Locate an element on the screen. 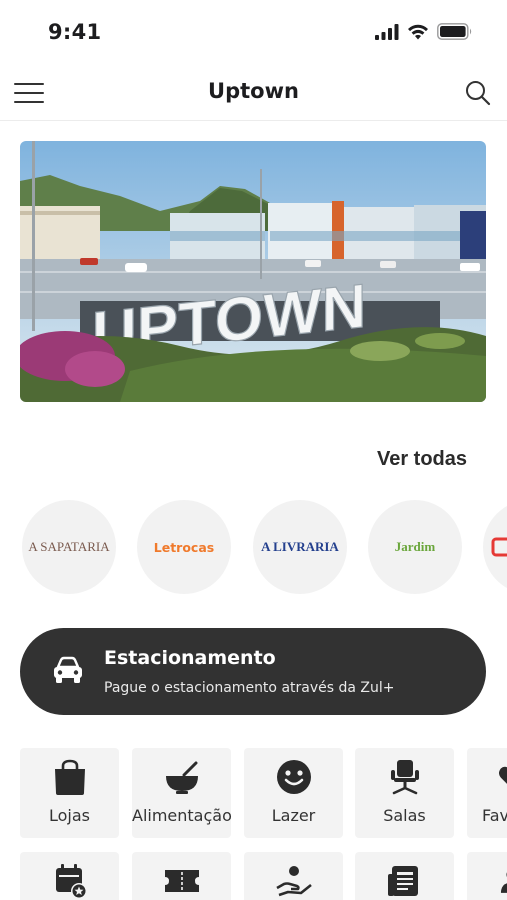 The width and height of the screenshot is (507, 900). brand-logo-text: Letrocas is located at coordinates (184, 547).